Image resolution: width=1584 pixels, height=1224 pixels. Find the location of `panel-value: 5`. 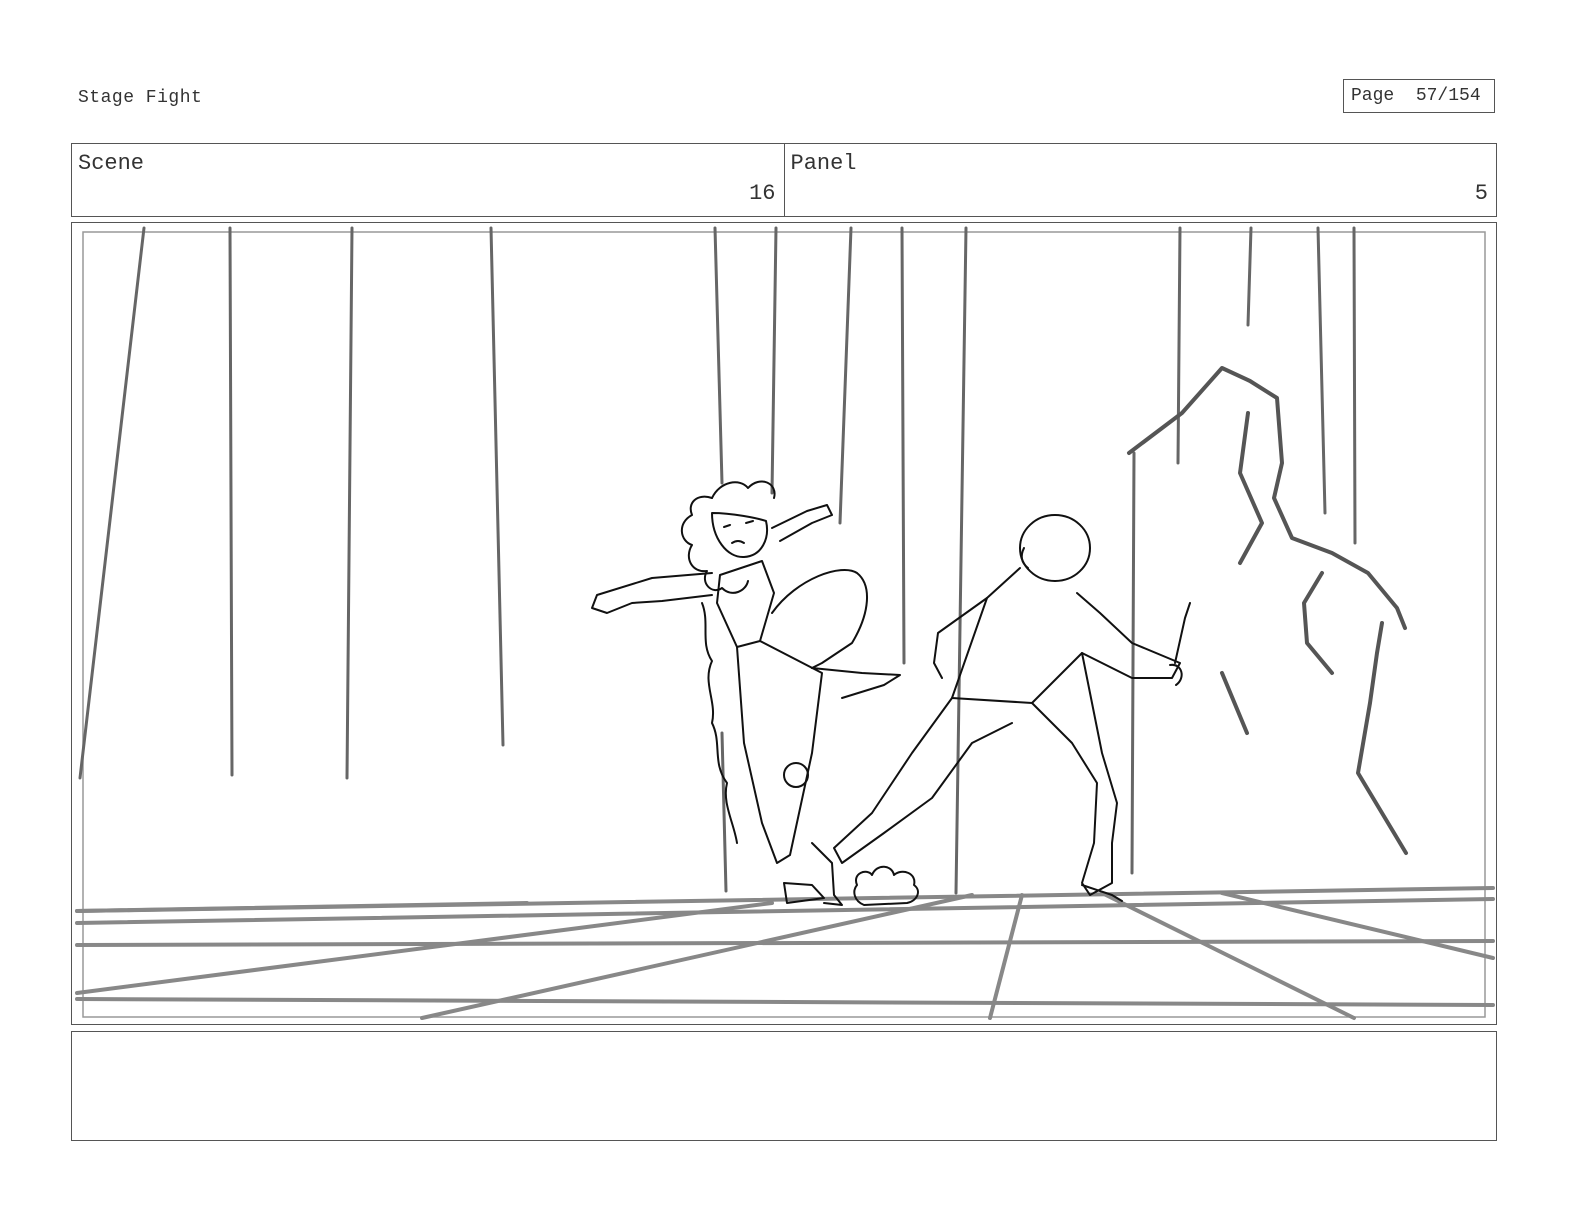

panel-value: 5 is located at coordinates (1481, 193).